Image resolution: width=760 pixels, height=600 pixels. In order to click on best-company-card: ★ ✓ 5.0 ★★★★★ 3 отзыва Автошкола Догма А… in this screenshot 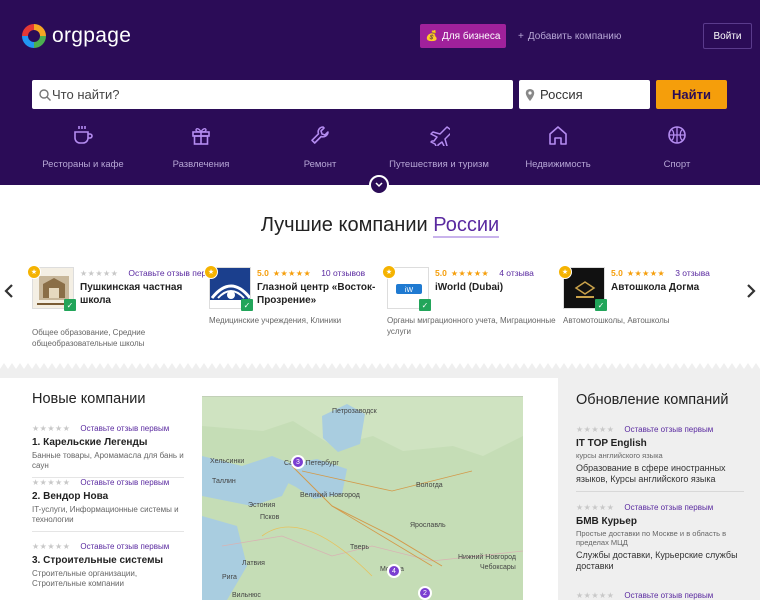, I will do `click(644, 306)`.